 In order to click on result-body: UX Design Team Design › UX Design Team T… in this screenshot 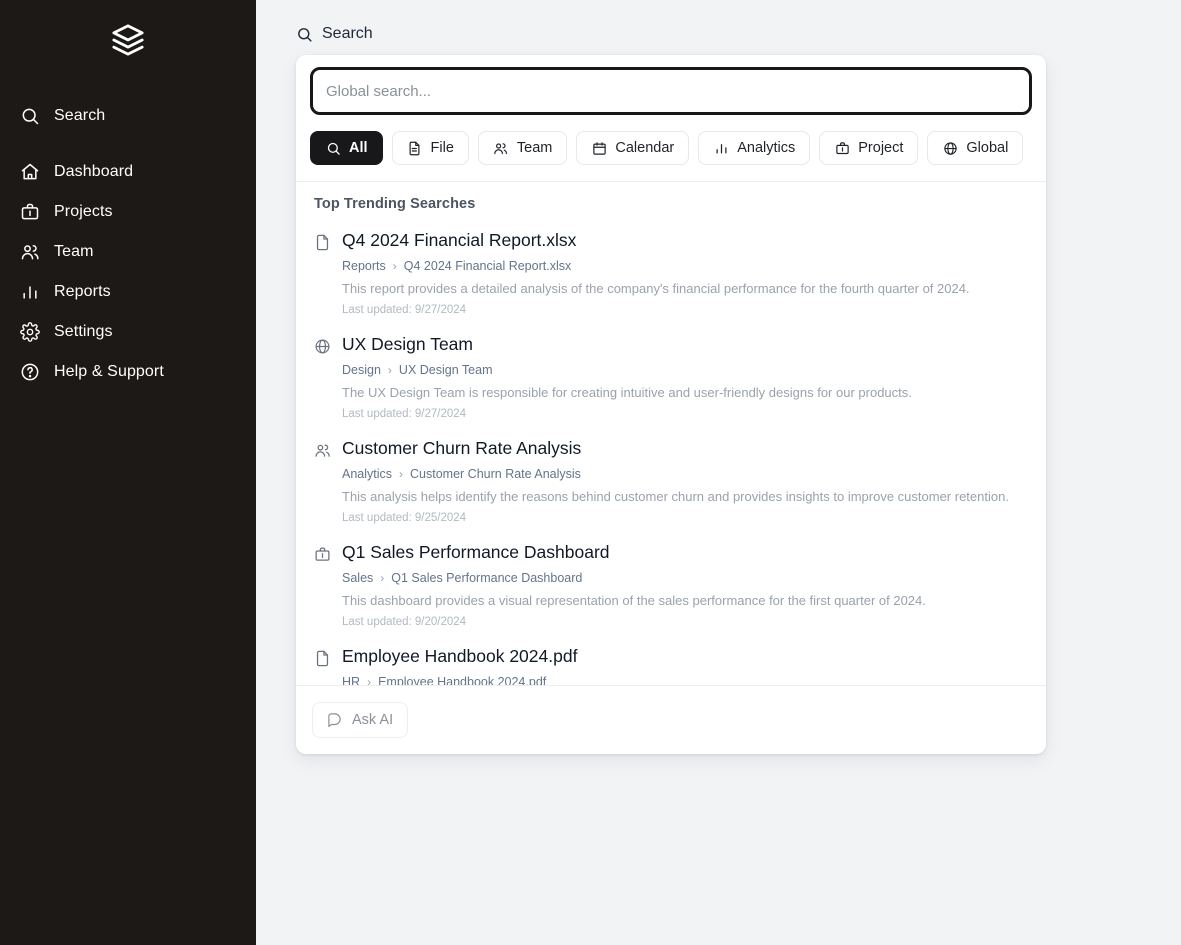, I will do `click(685, 377)`.